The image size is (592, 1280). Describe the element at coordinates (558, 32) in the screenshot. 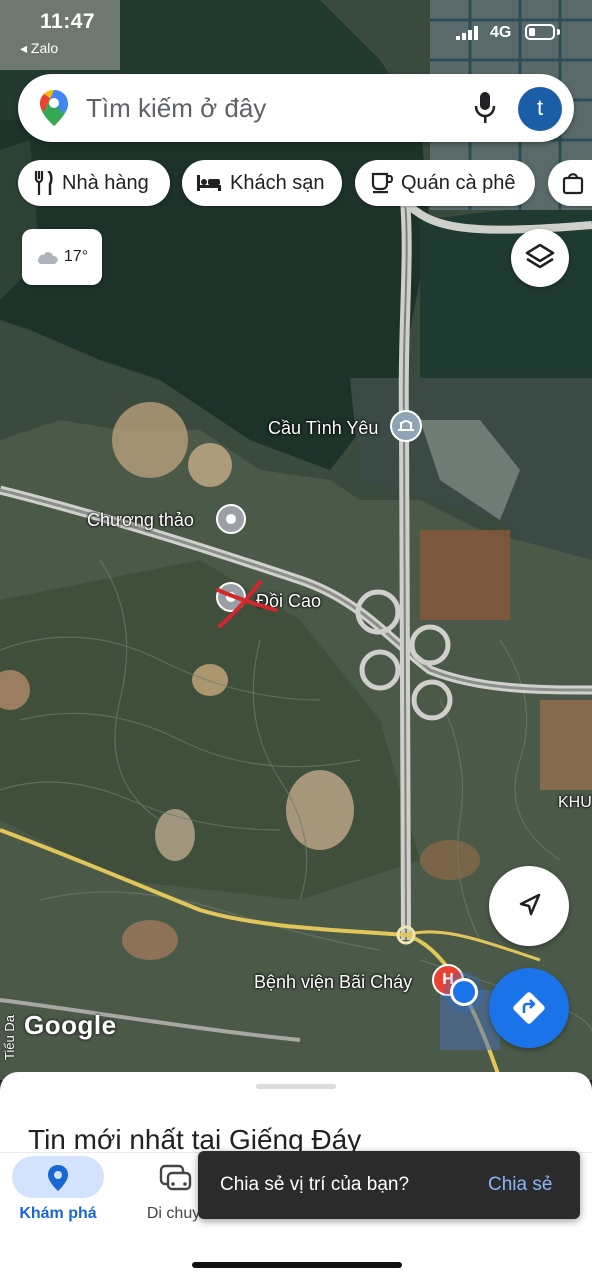

I see `battery-tip` at that location.